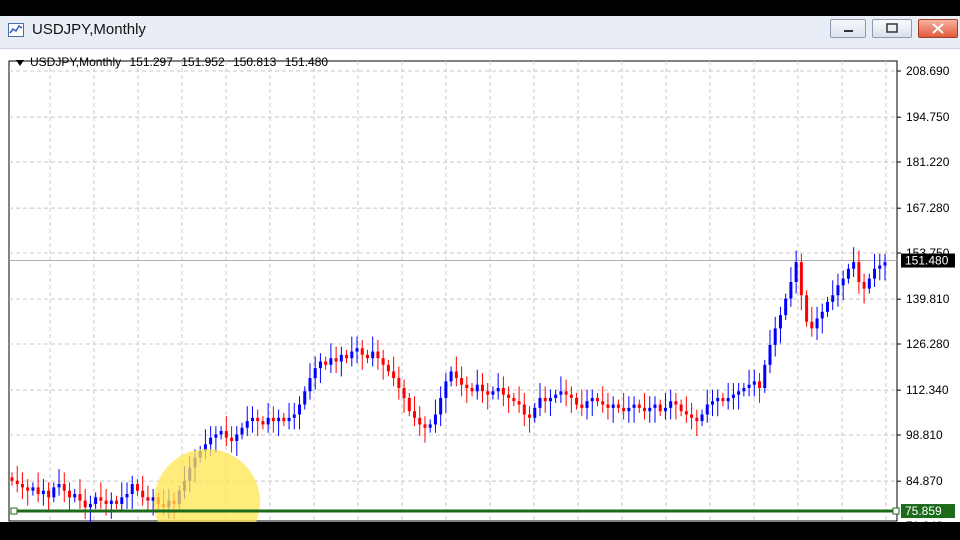  What do you see at coordinates (203, 62) in the screenshot?
I see `high-value: 151.952` at bounding box center [203, 62].